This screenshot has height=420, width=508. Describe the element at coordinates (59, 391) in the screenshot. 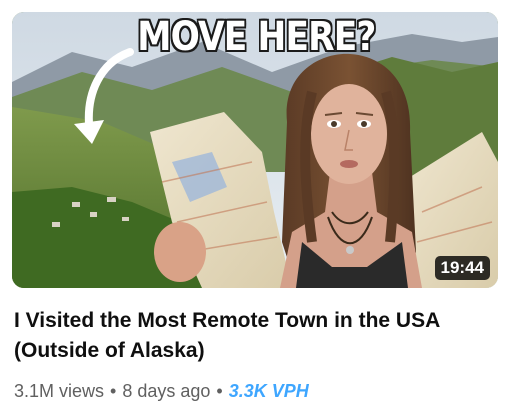

I see `view-count: 3.1M views` at that location.